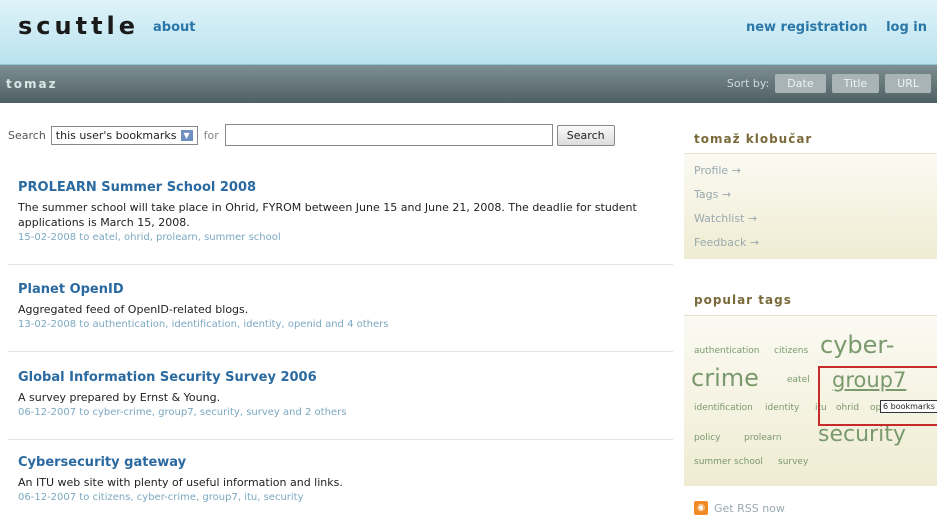  What do you see at coordinates (782, 408) in the screenshot?
I see `tag-link: identity` at bounding box center [782, 408].